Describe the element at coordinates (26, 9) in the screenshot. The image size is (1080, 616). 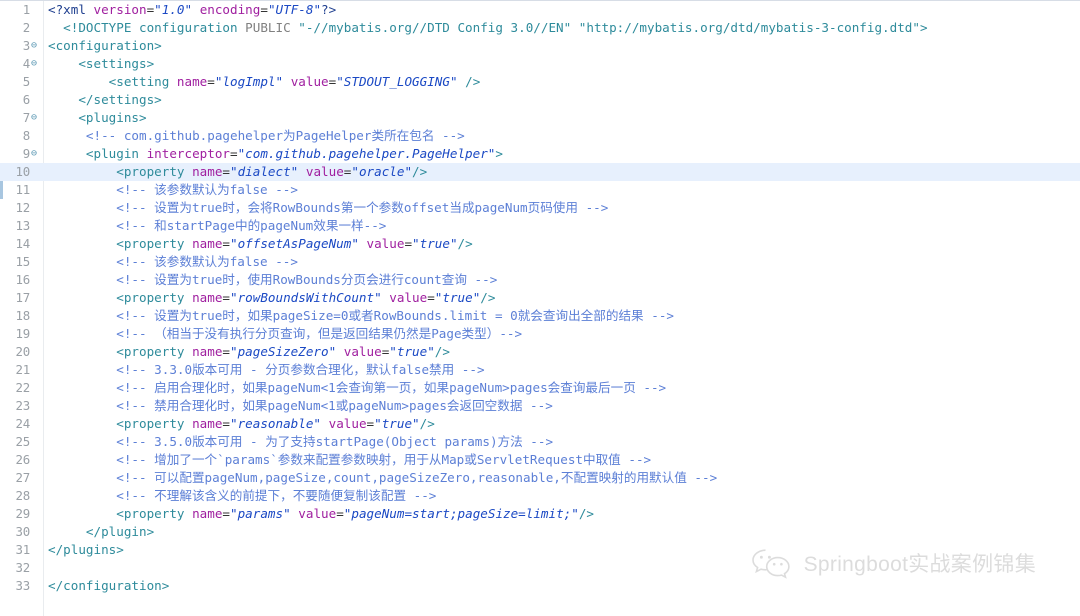
I see `line-number: 1` at that location.